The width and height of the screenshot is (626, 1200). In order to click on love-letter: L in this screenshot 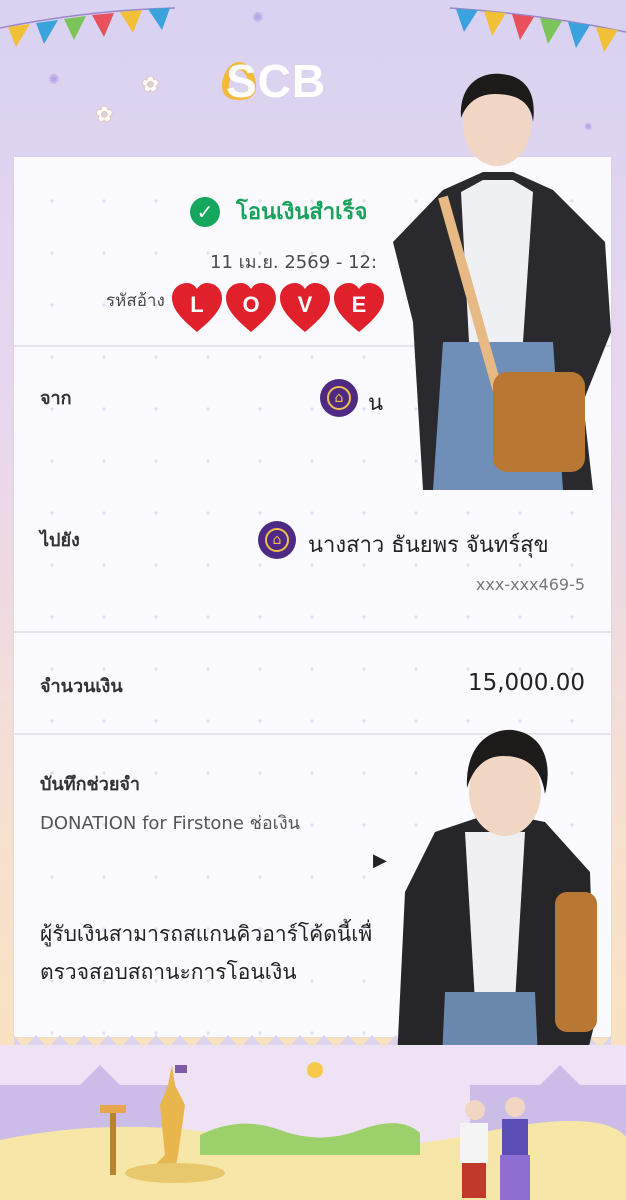, I will do `click(196, 304)`.